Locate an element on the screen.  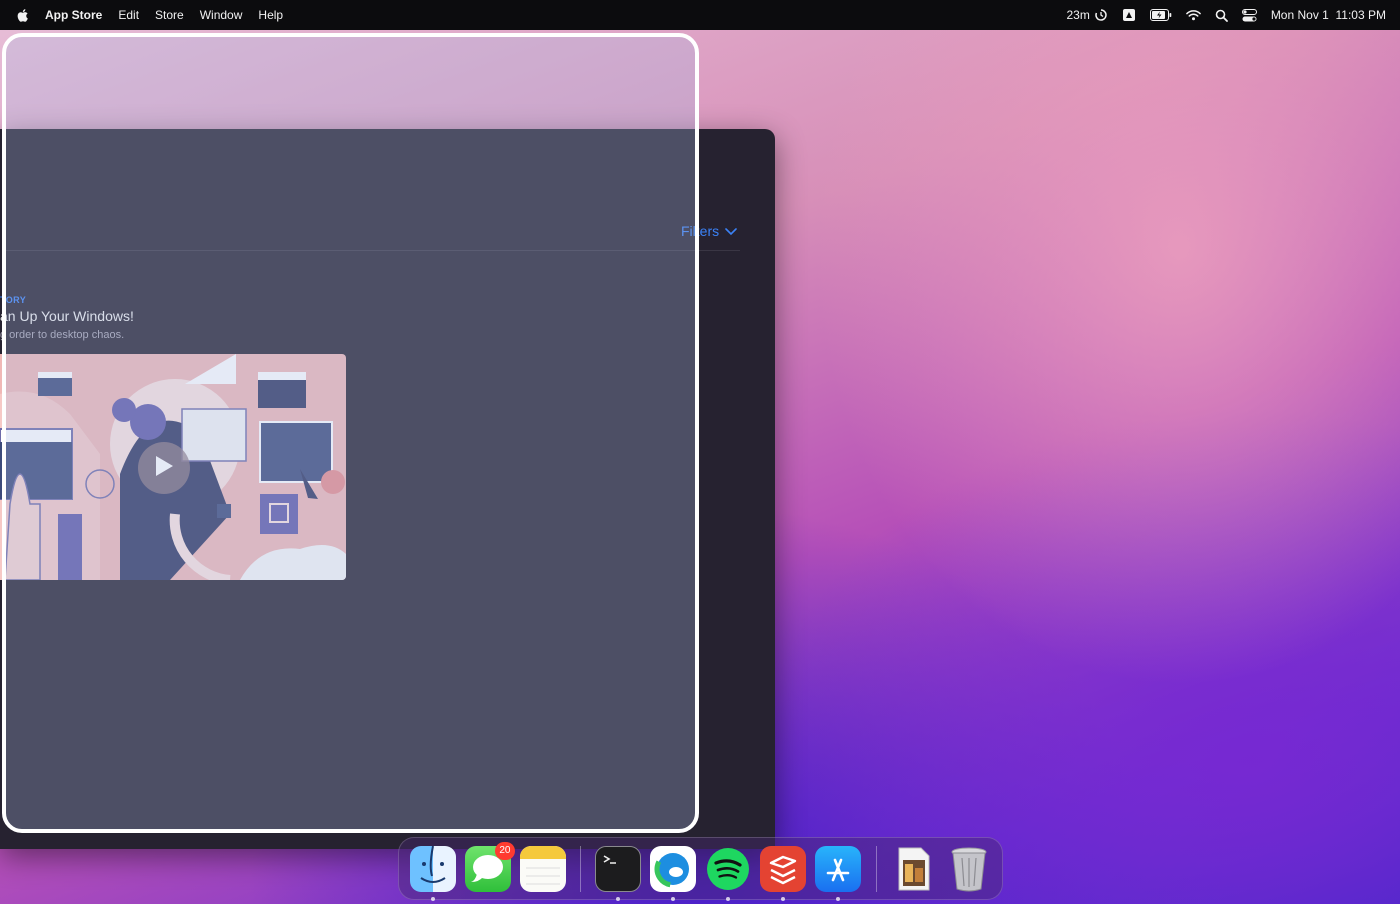
menubar-clock: Mon Nov 1 11:03 PM is located at coordinates (1328, 15).